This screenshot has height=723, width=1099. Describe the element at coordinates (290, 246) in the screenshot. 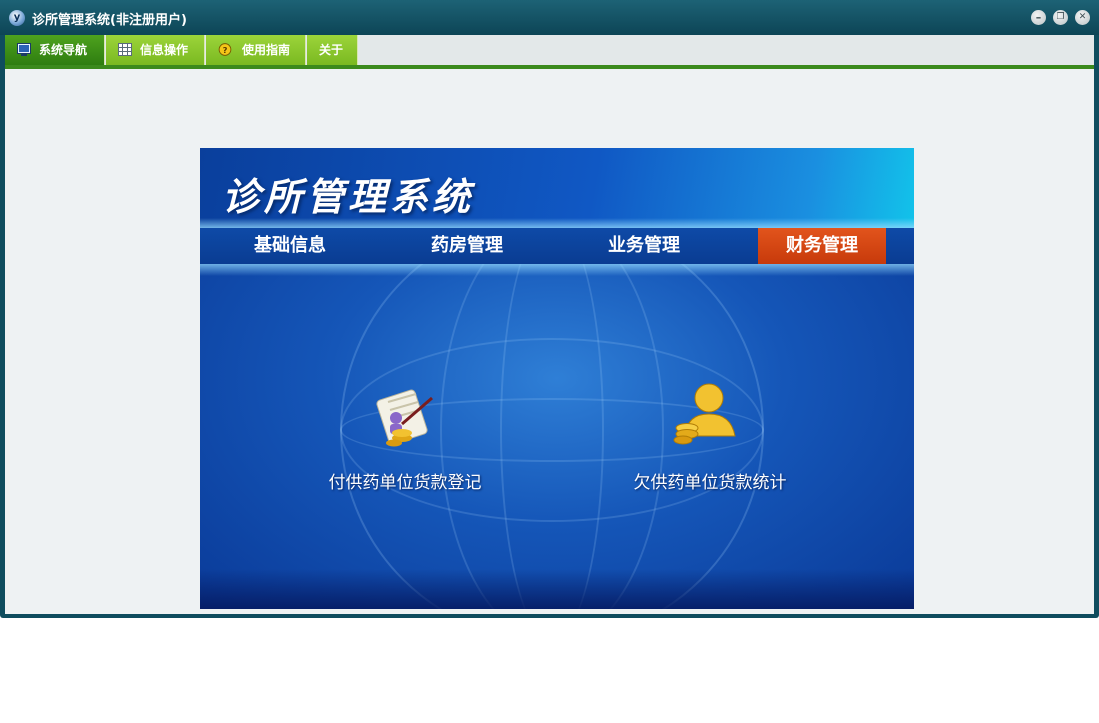

I see `nav-basic-info: 基础信息` at that location.